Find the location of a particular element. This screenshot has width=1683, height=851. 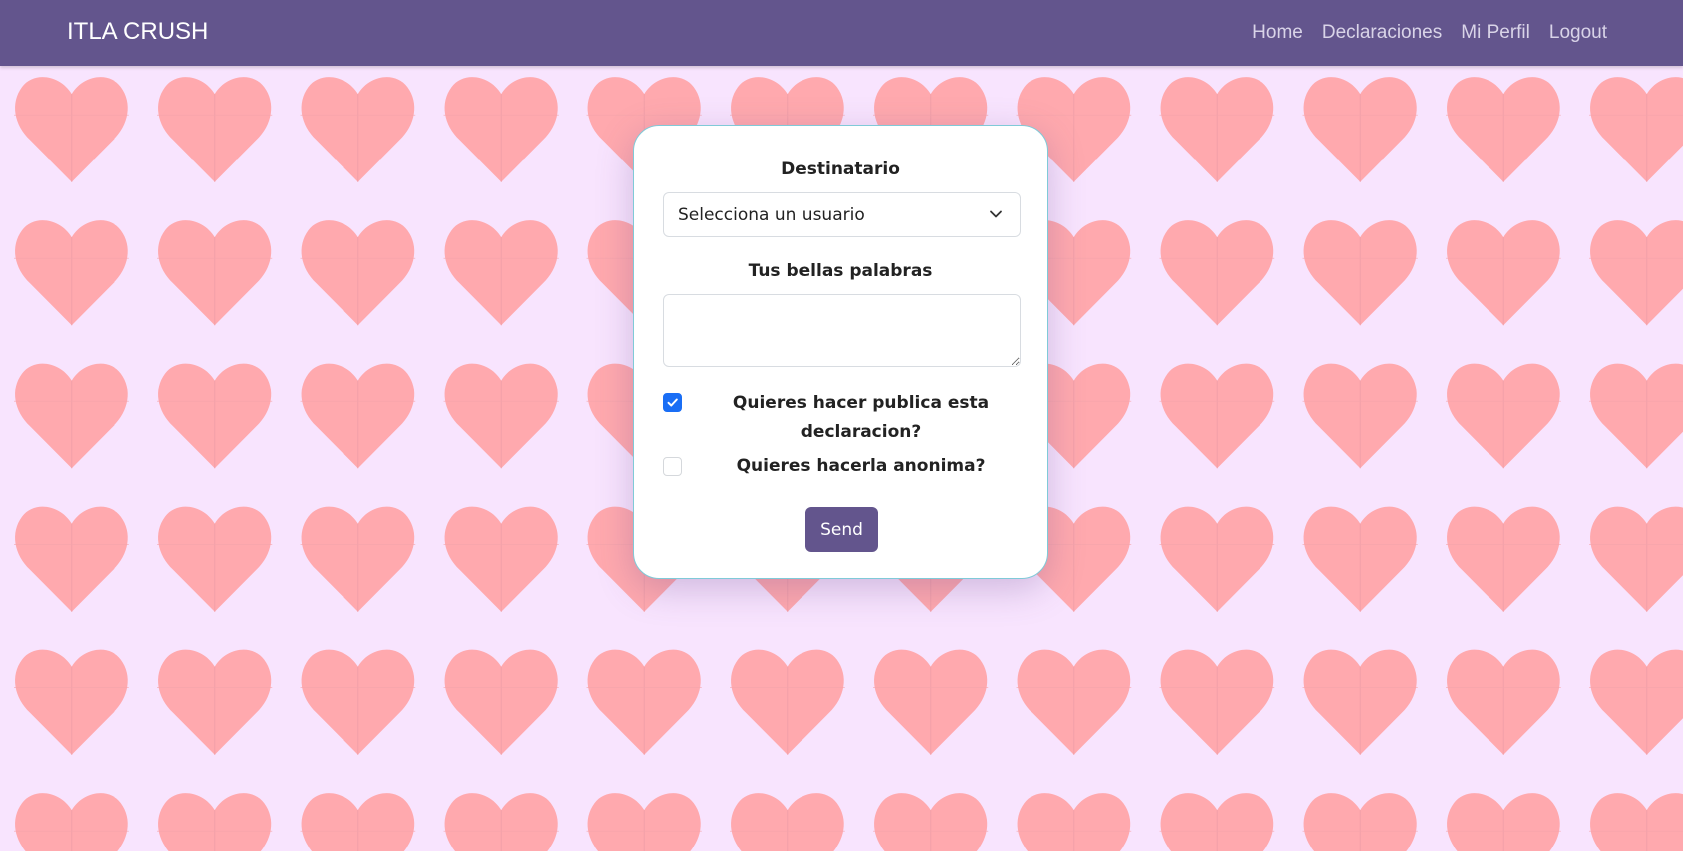

public-checkbox-label: Quieres hacer publica esta declaracion? is located at coordinates (861, 417).